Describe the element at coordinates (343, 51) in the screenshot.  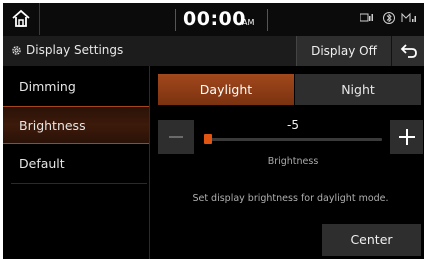
I see `display-off-button: Display Off` at that location.